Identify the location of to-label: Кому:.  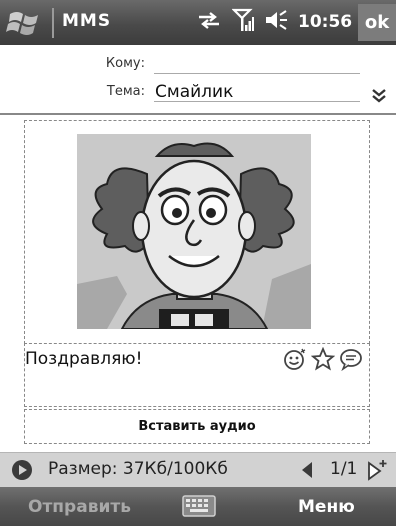
(125, 63).